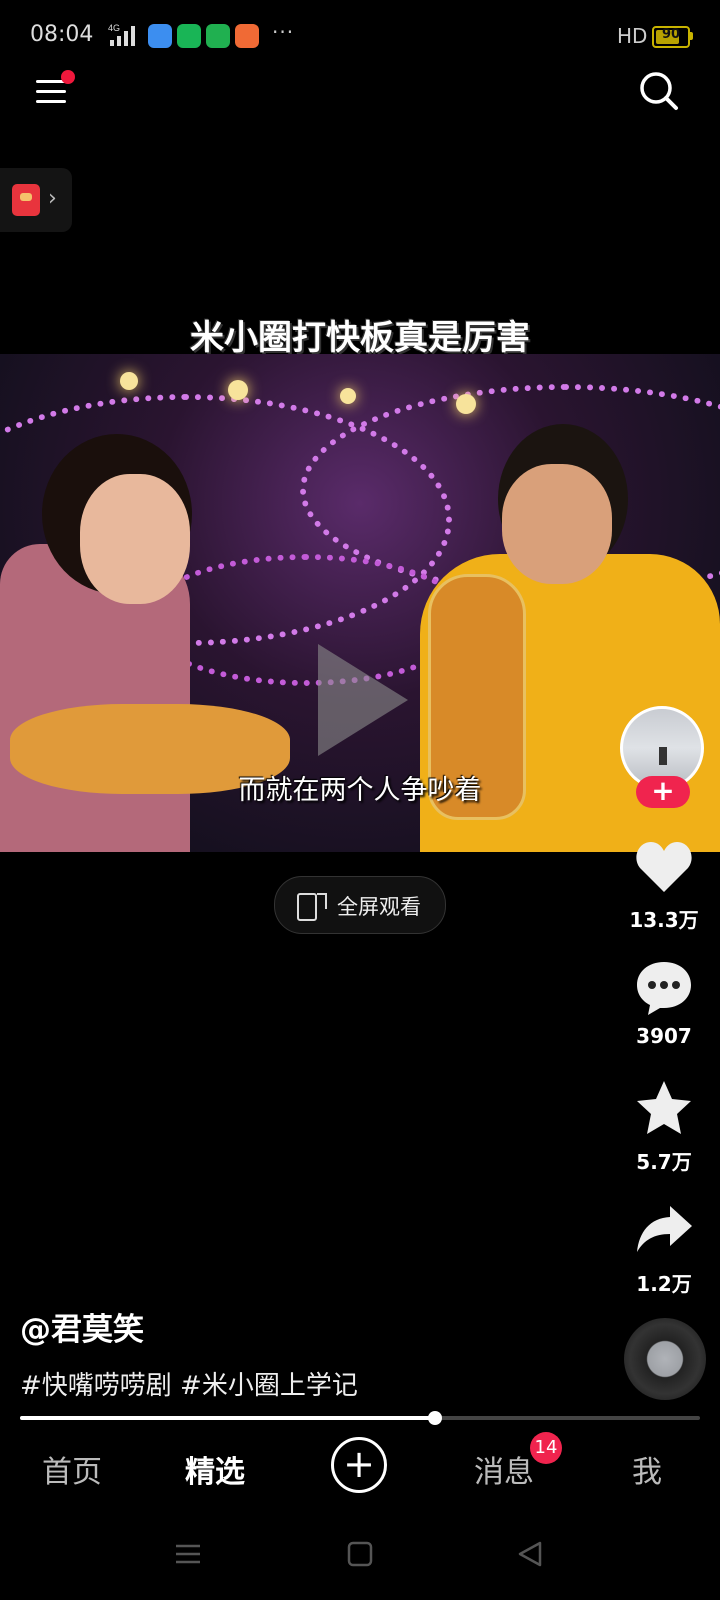 The image size is (720, 1600). I want to click on follow-plus: +, so click(663, 790).